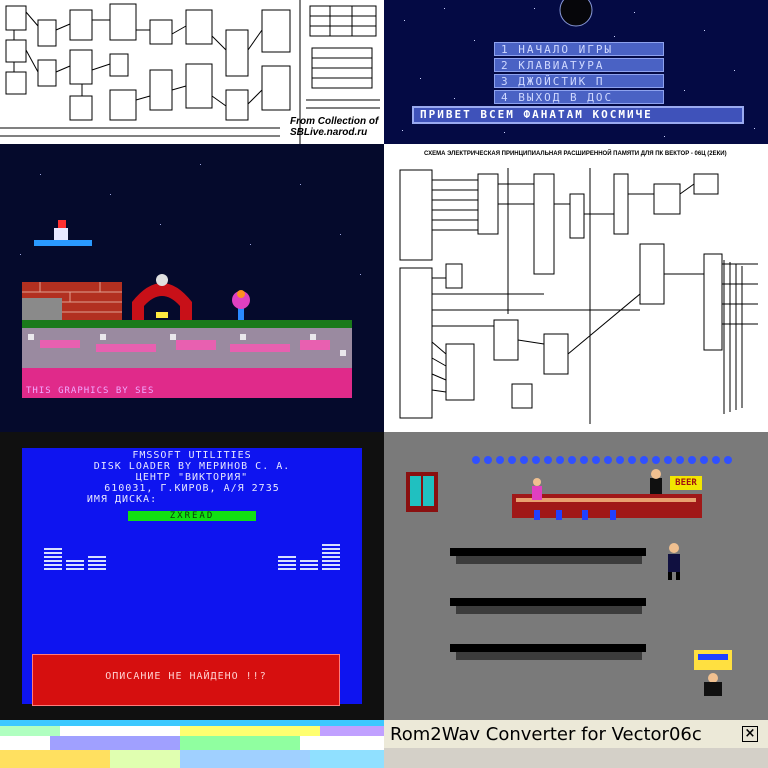 This screenshot has width=768, height=768. I want to click on loader-header-line-1: FMSSOFT UTILITIES, so click(192, 455).